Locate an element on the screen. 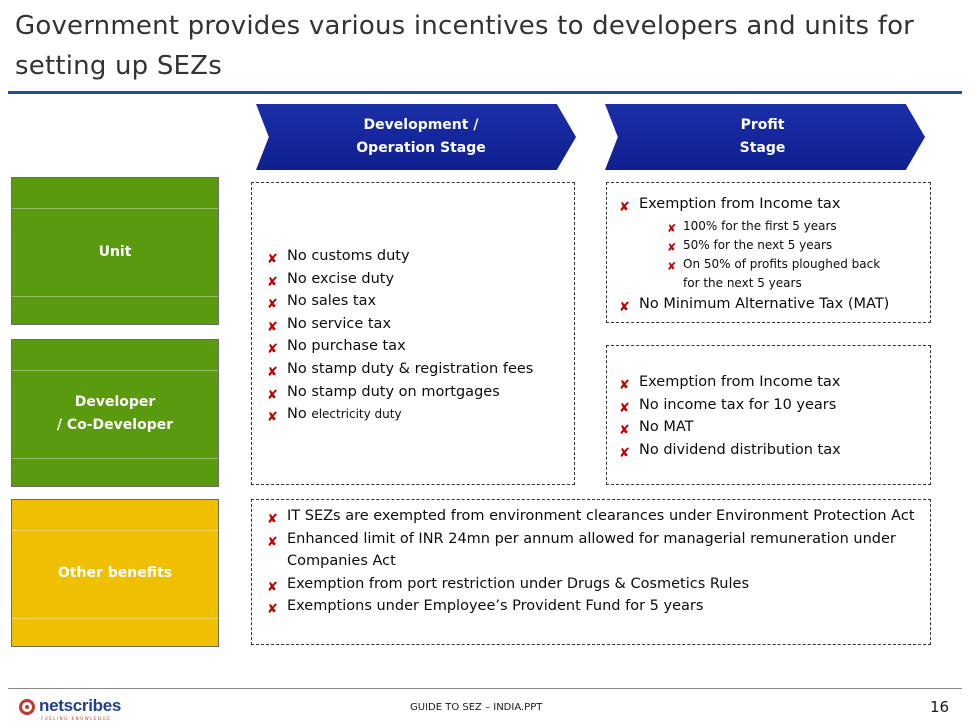 The height and width of the screenshot is (728, 971). row-developer: Developer / Co-Developer is located at coordinates (115, 413).